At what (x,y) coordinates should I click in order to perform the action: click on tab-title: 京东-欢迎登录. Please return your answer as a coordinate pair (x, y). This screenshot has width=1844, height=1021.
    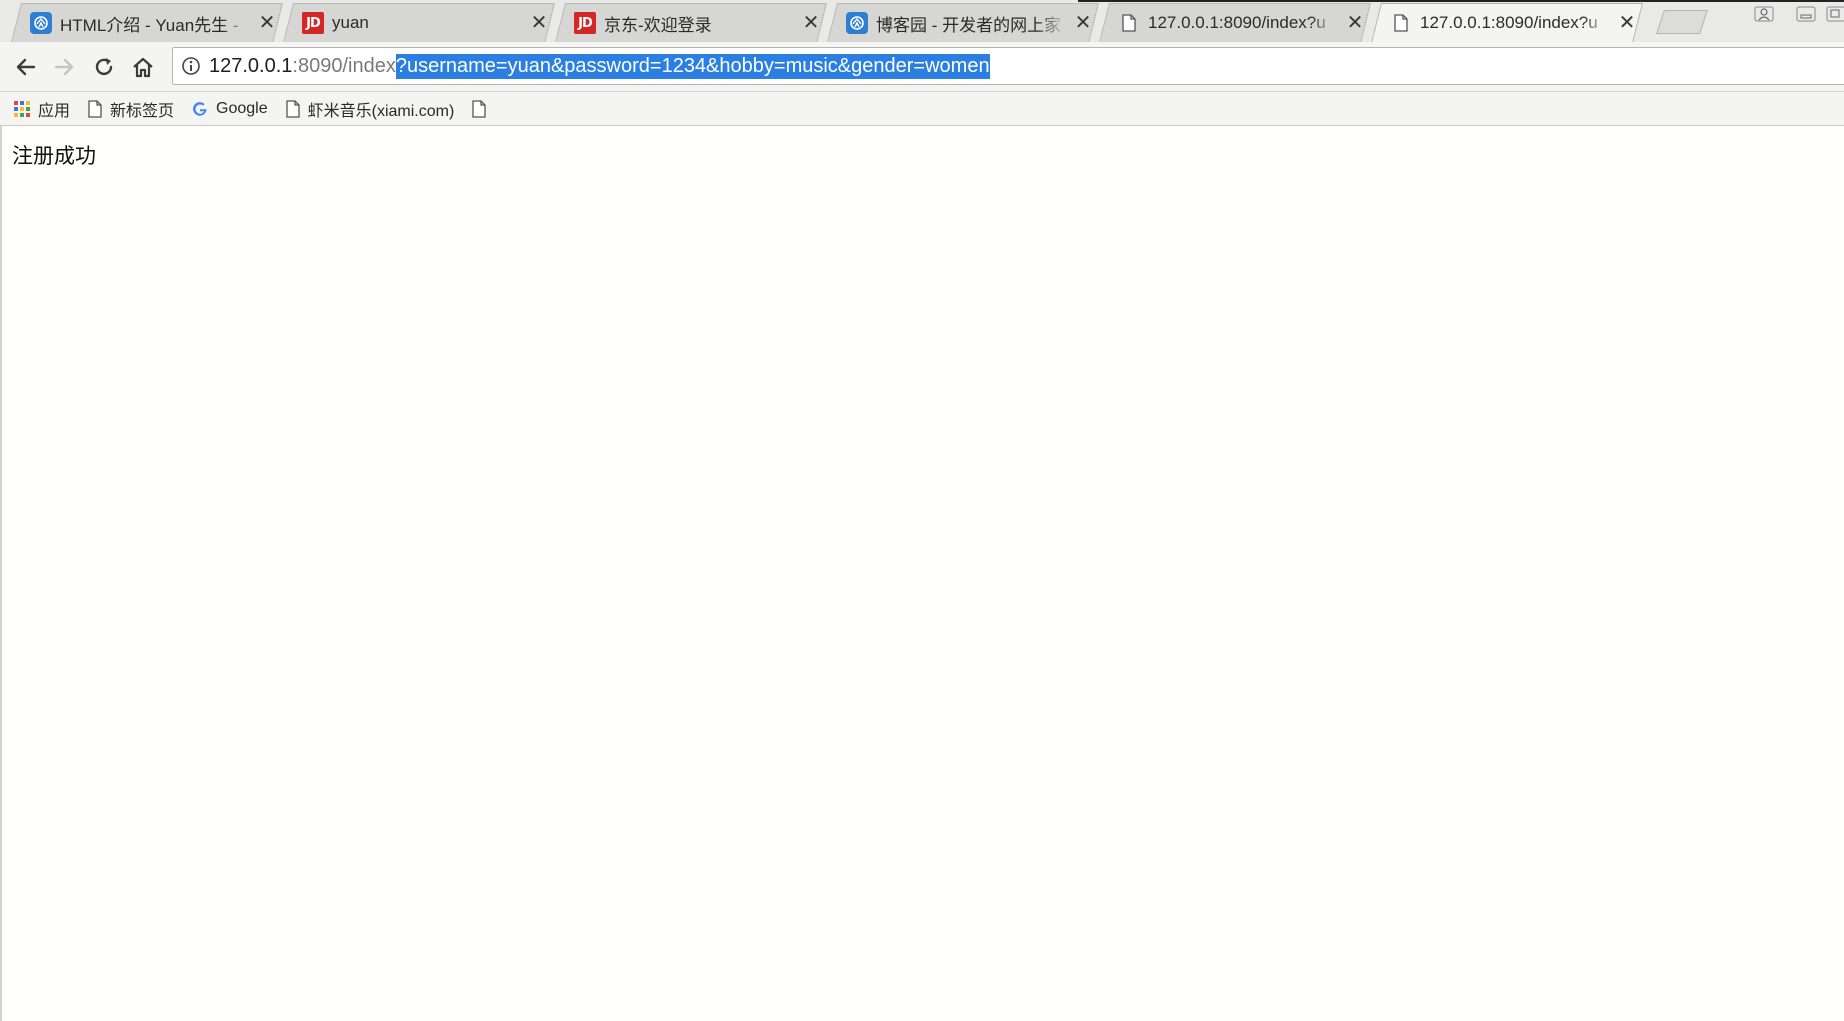
    Looking at the image, I should click on (658, 25).